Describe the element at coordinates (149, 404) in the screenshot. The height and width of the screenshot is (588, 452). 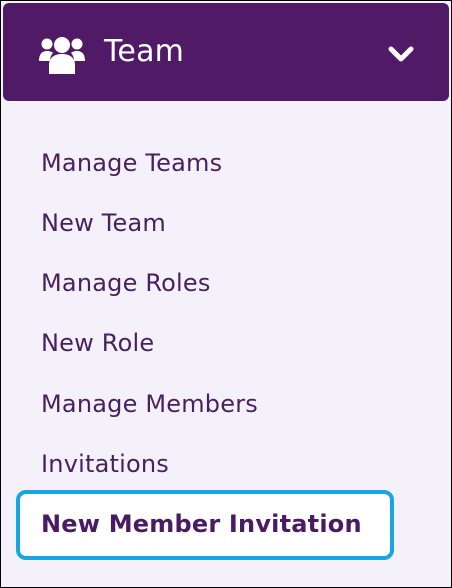
I see `menu-item-manage-members: Manage Members` at that location.